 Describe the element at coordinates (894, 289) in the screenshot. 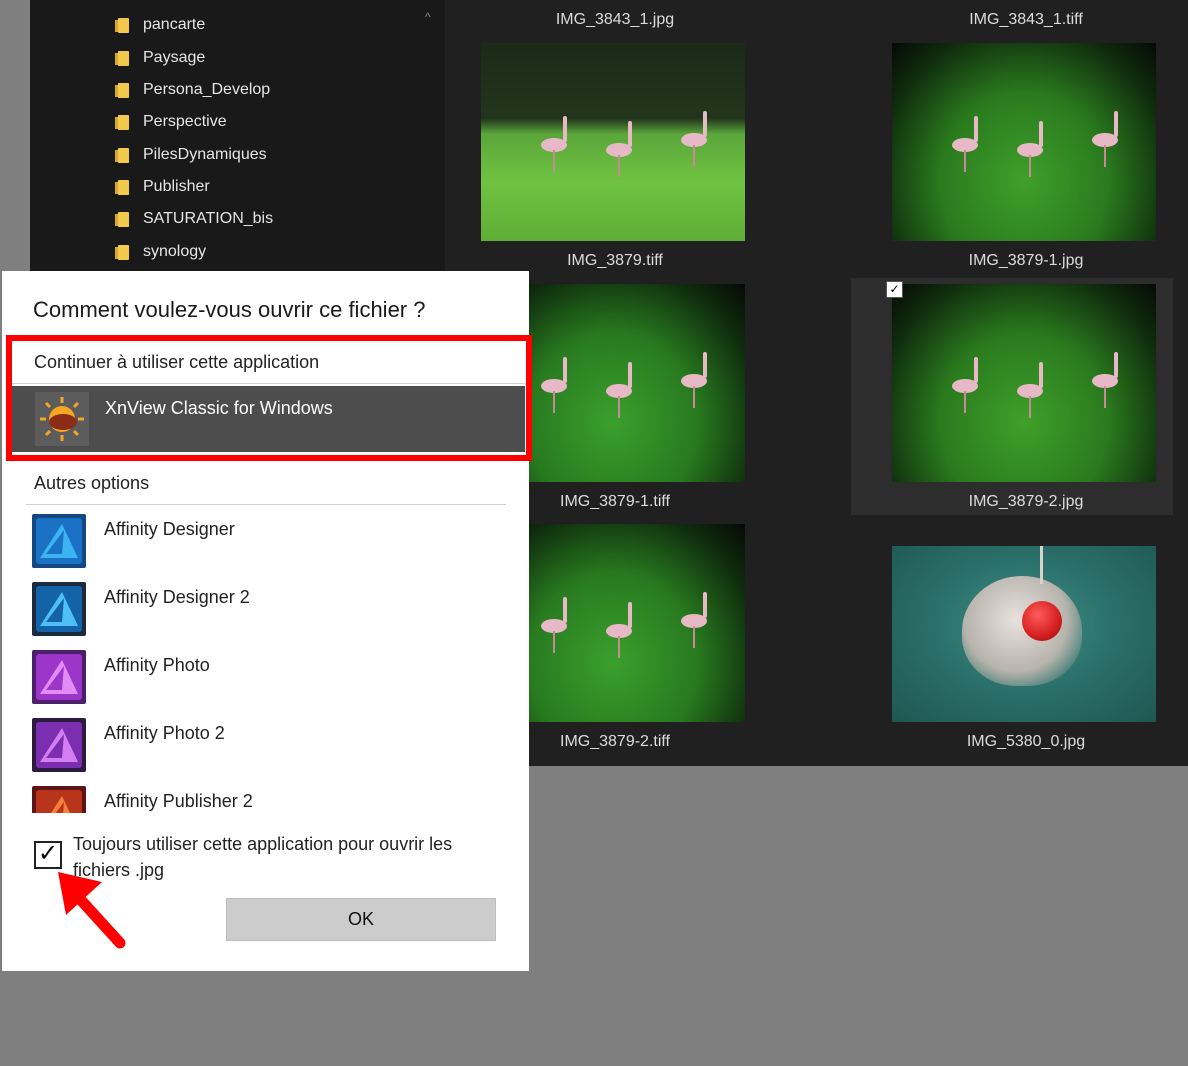

I see `selection-checkbox: ✓` at that location.